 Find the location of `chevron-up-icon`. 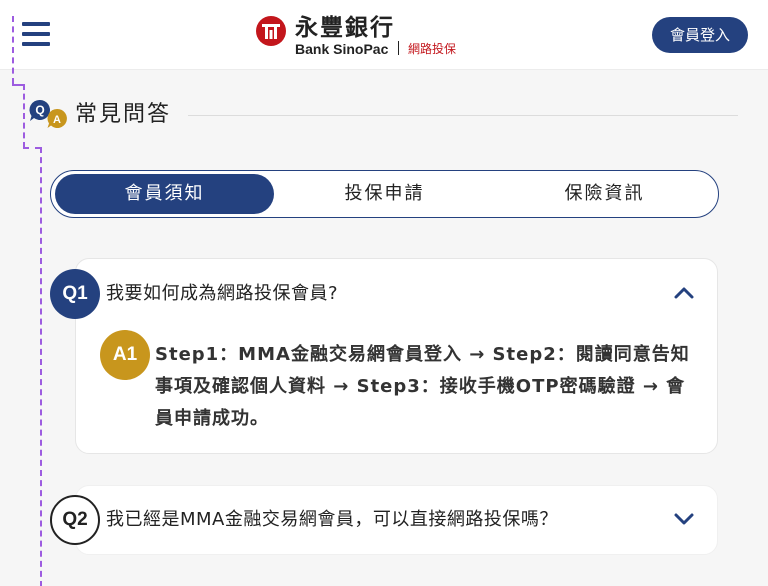

chevron-up-icon is located at coordinates (684, 293).